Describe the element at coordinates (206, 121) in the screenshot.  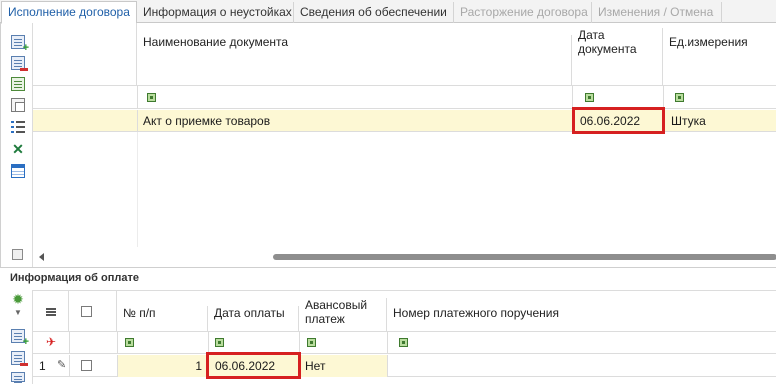
I see `cell-document-name: Акт о приемке товаров` at that location.